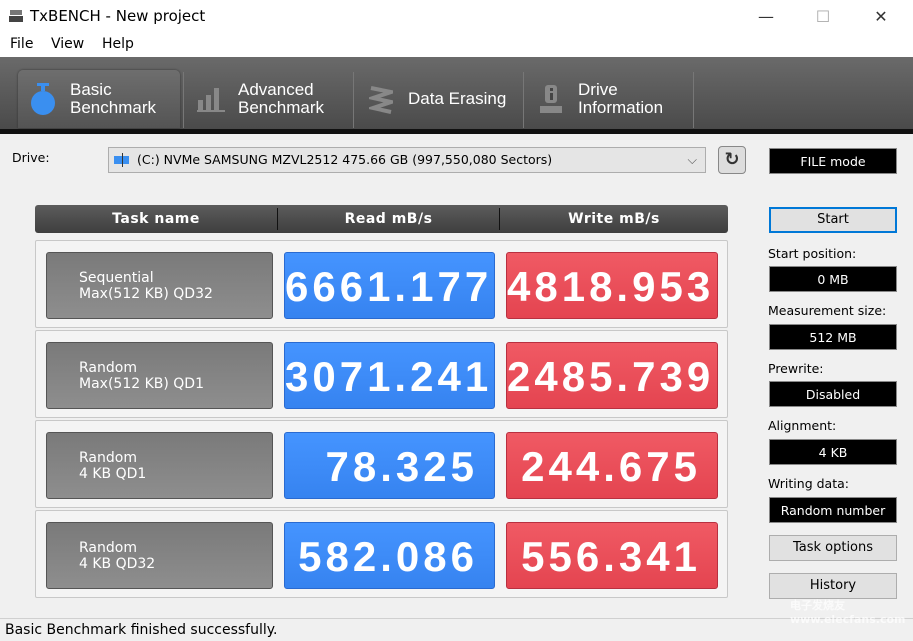 This screenshot has width=913, height=641. Describe the element at coordinates (551, 99) in the screenshot. I see `drive-info-icon` at that location.